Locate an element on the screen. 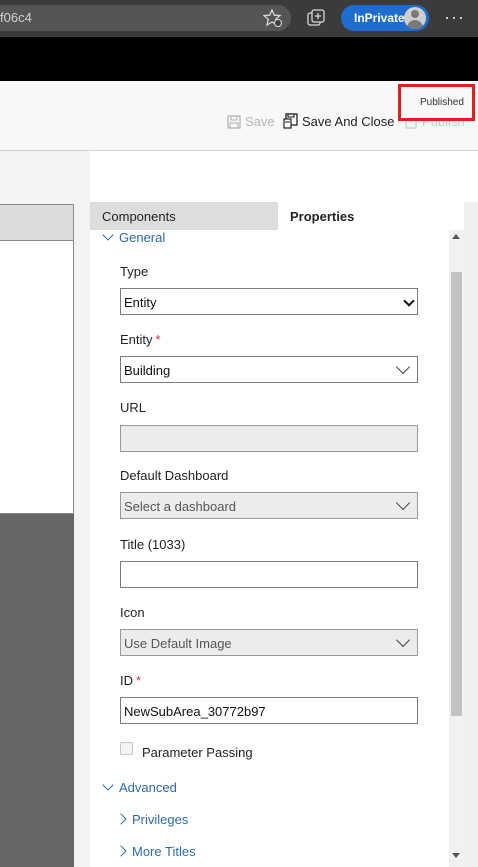 Image resolution: width=478 pixels, height=867 pixels. type-label: Type is located at coordinates (134, 271).